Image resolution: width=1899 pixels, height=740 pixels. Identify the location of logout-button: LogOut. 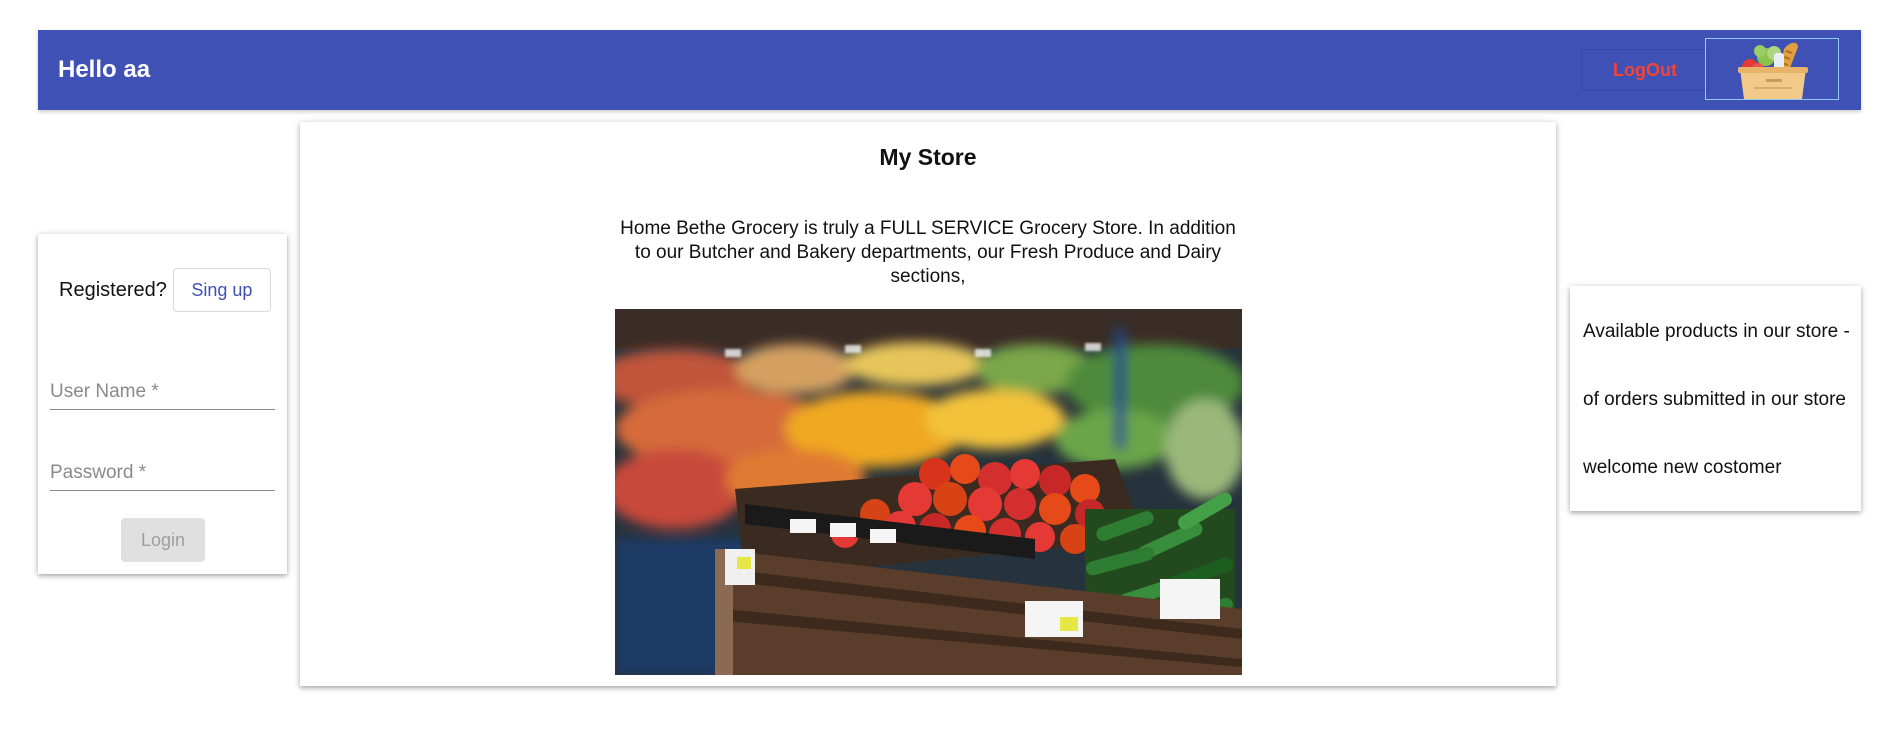
(1645, 70).